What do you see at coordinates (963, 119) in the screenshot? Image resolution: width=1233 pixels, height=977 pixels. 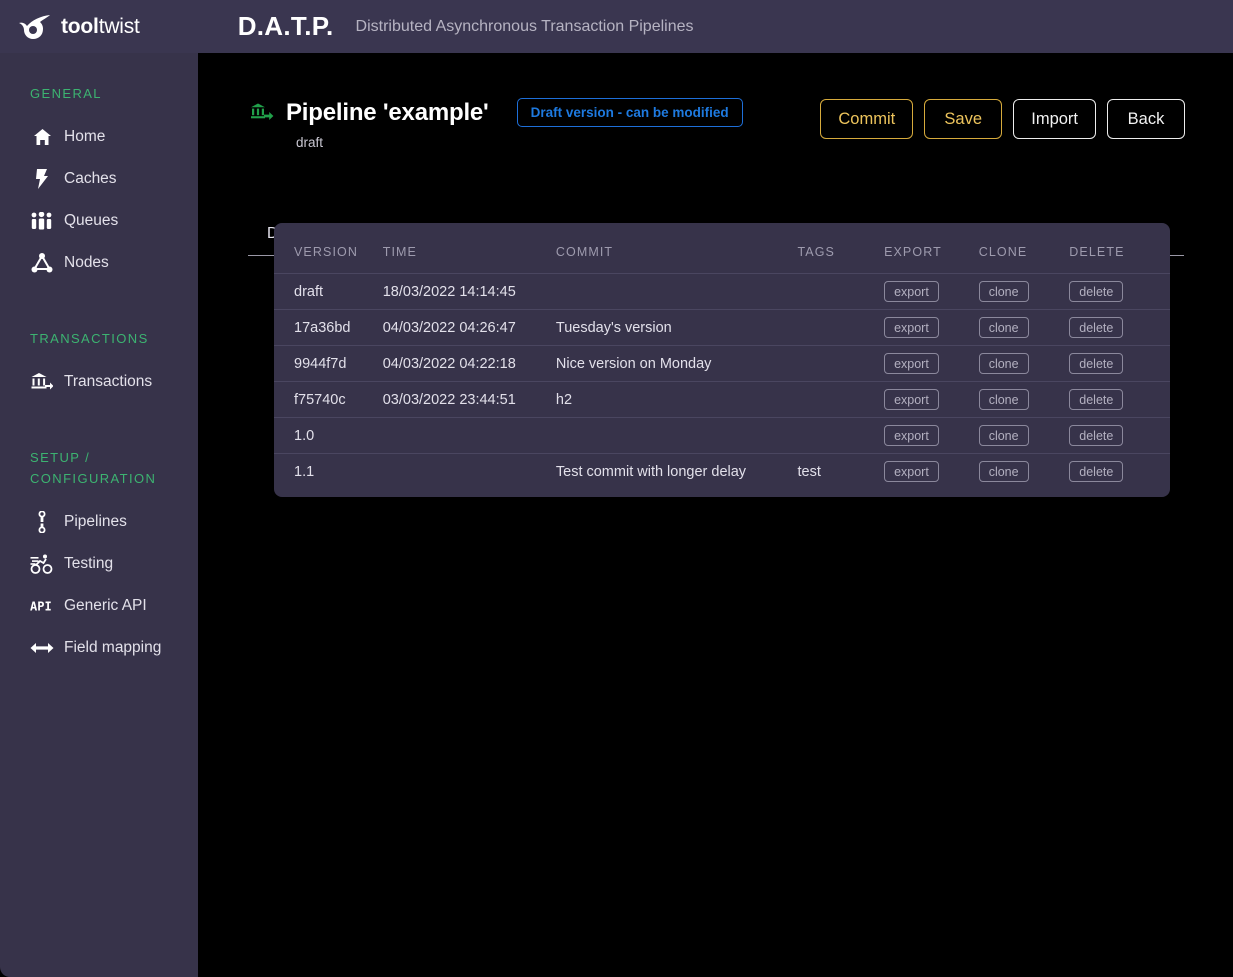 I see `save-button: Save` at bounding box center [963, 119].